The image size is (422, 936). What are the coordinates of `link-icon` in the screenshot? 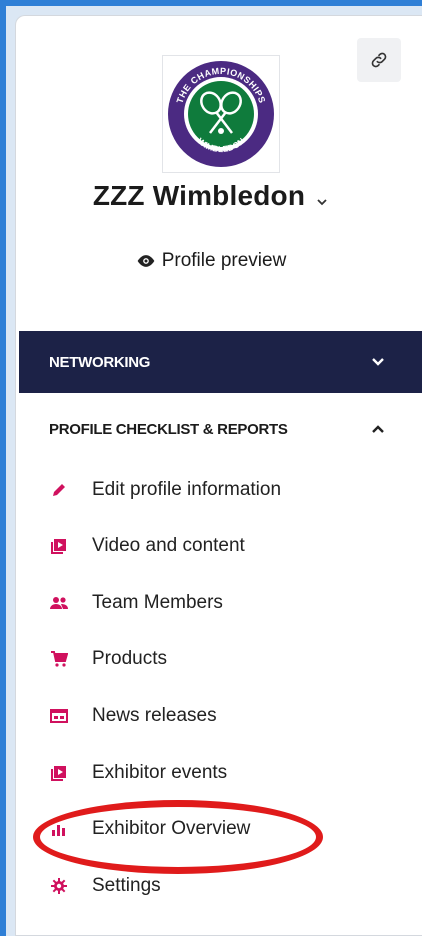 It's located at (379, 60).